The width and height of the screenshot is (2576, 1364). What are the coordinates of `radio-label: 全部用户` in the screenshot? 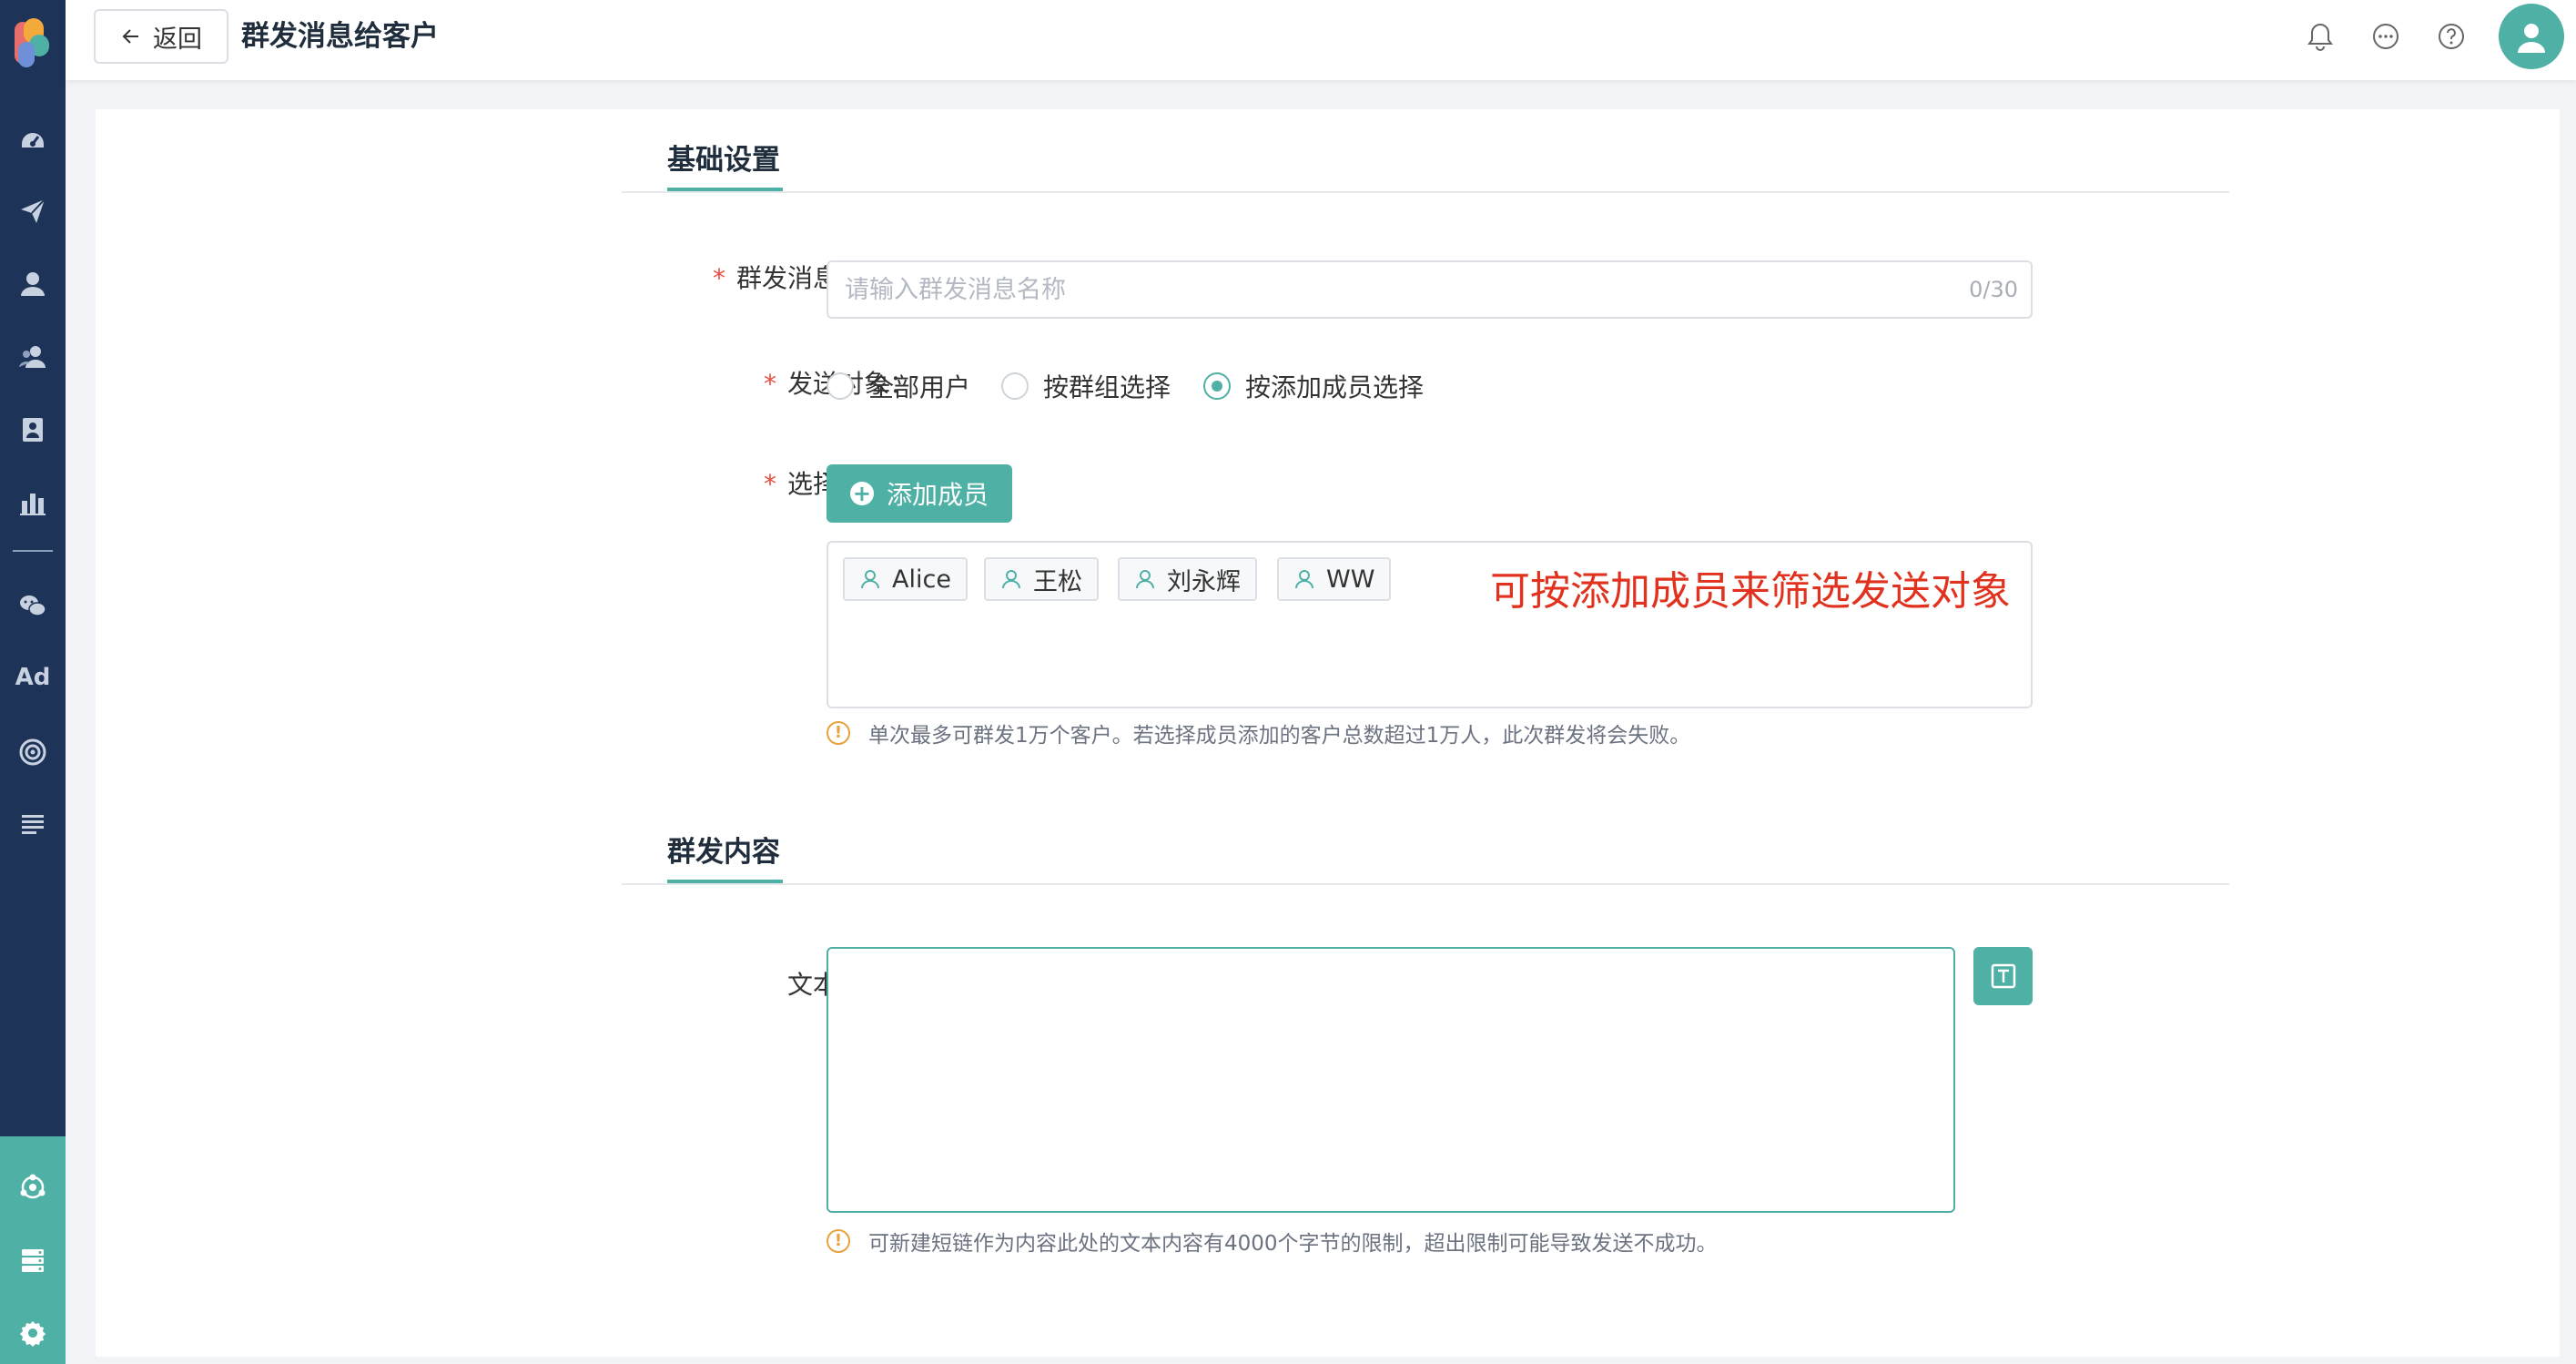 It's located at (919, 387).